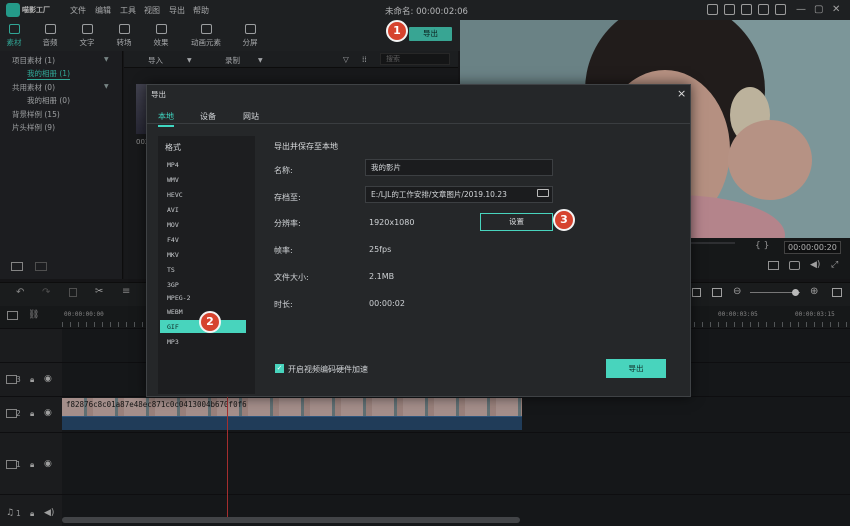 The image size is (850, 526). What do you see at coordinates (173, 180) in the screenshot?
I see `format-item-wmv: WMV` at bounding box center [173, 180].